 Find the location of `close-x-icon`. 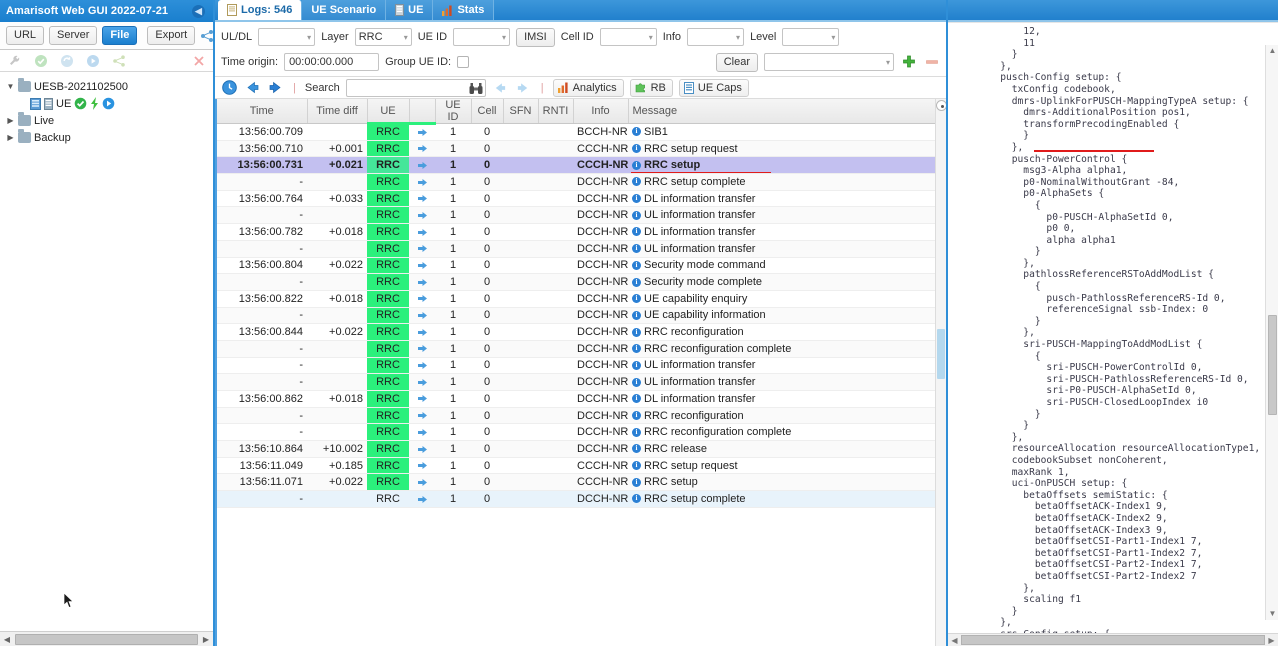

close-x-icon is located at coordinates (198, 60).